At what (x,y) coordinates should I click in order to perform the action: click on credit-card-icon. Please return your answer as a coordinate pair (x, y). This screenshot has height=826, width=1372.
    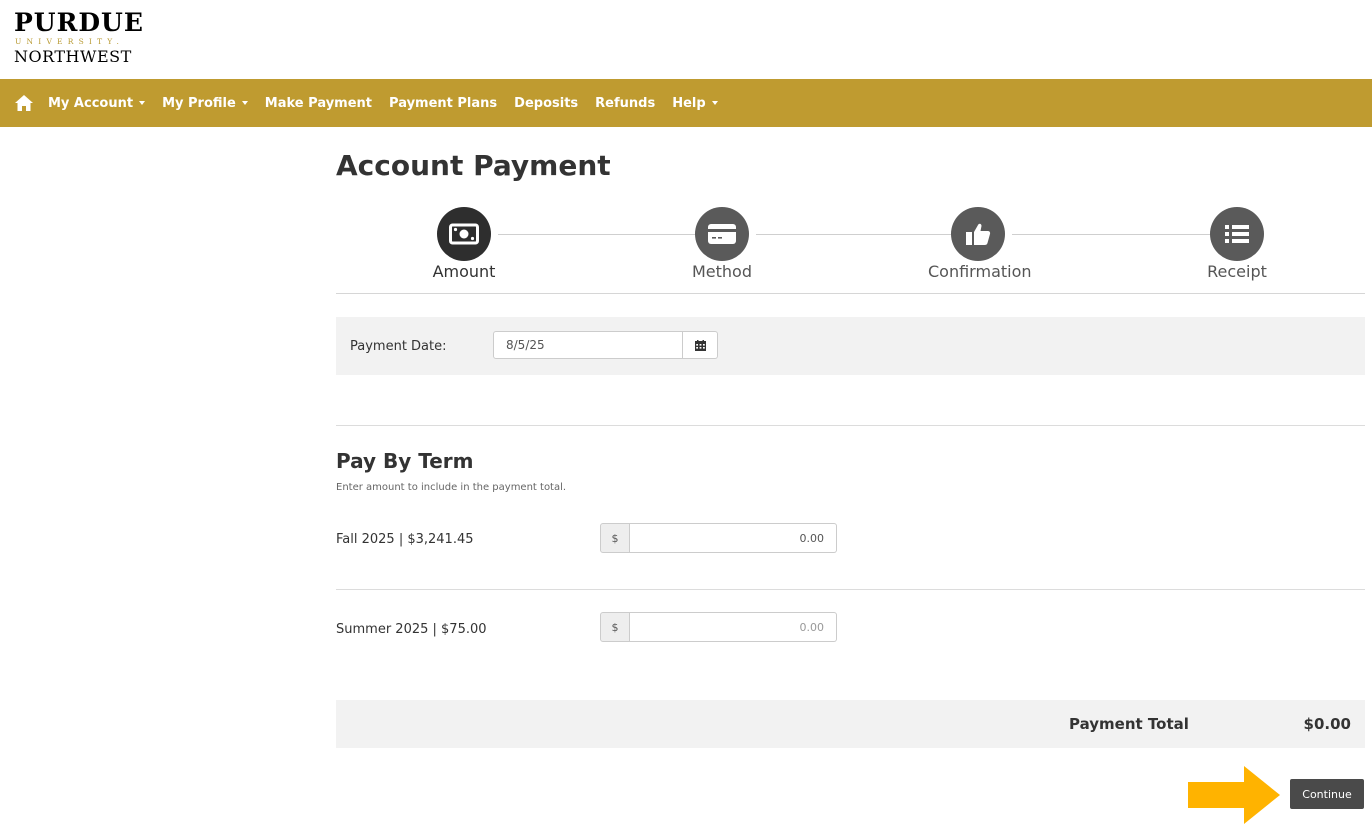
    Looking at the image, I should click on (722, 234).